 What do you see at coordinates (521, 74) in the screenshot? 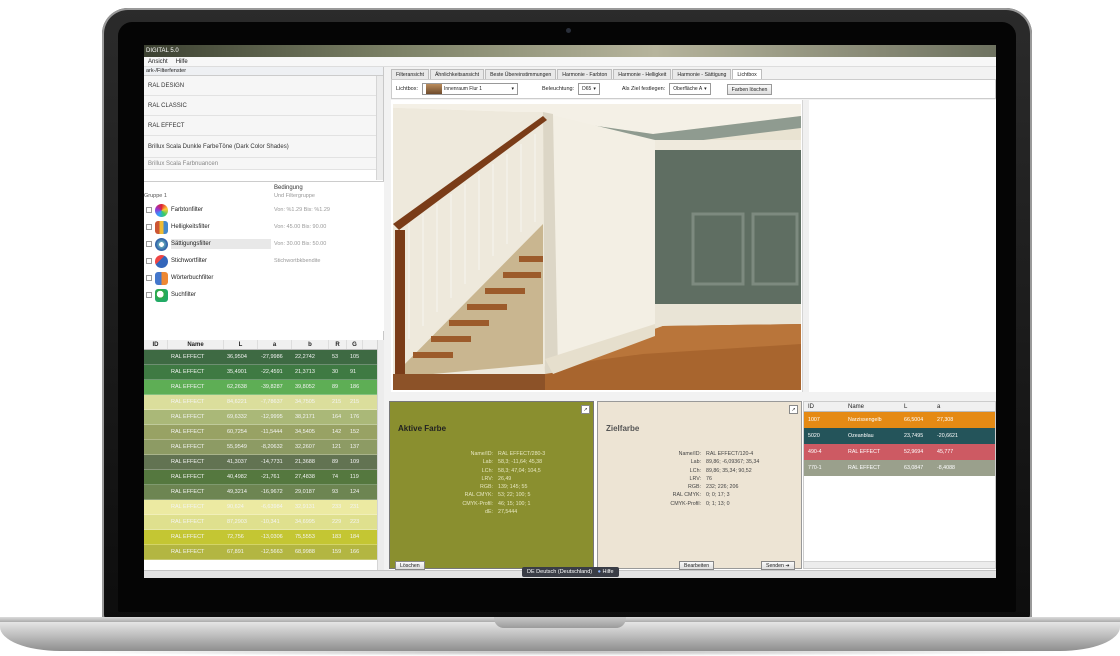
I see `tab-beste-uebereinstimmungen: Beste Übereinstimmungen` at bounding box center [521, 74].